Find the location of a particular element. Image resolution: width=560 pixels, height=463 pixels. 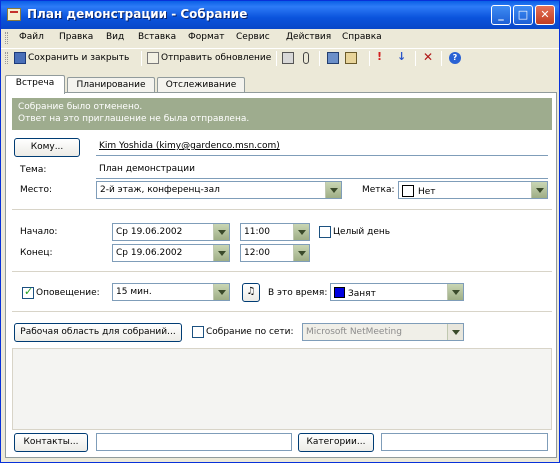

high-importance-icon: ! is located at coordinates (380, 56).